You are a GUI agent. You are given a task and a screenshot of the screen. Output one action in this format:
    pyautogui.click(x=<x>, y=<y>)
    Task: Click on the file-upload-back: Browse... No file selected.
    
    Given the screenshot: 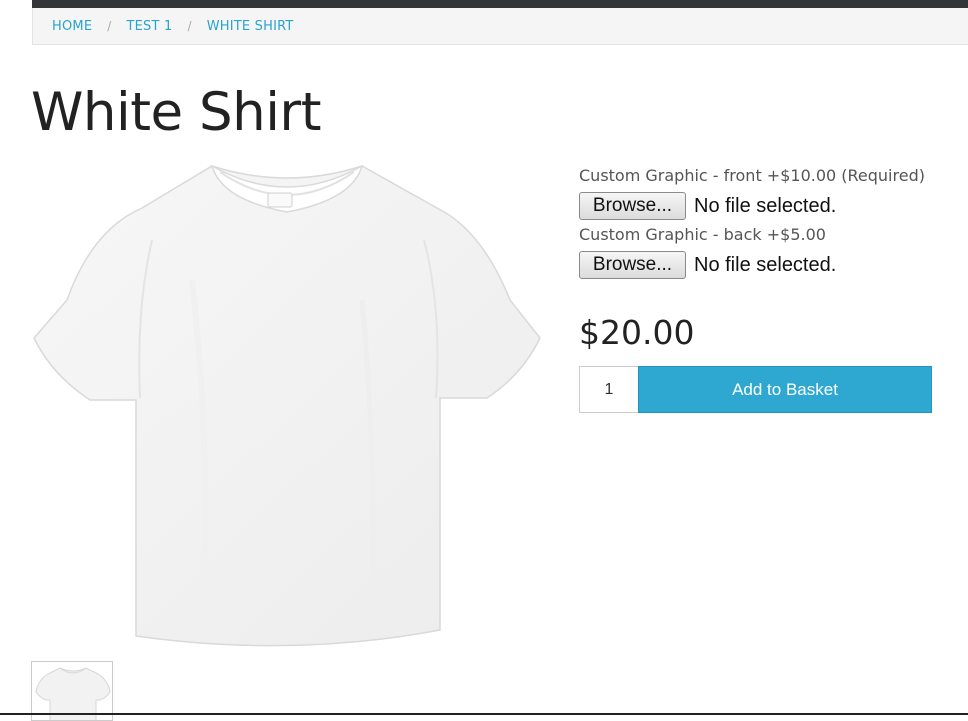 What is the action you would take?
    pyautogui.click(x=759, y=265)
    